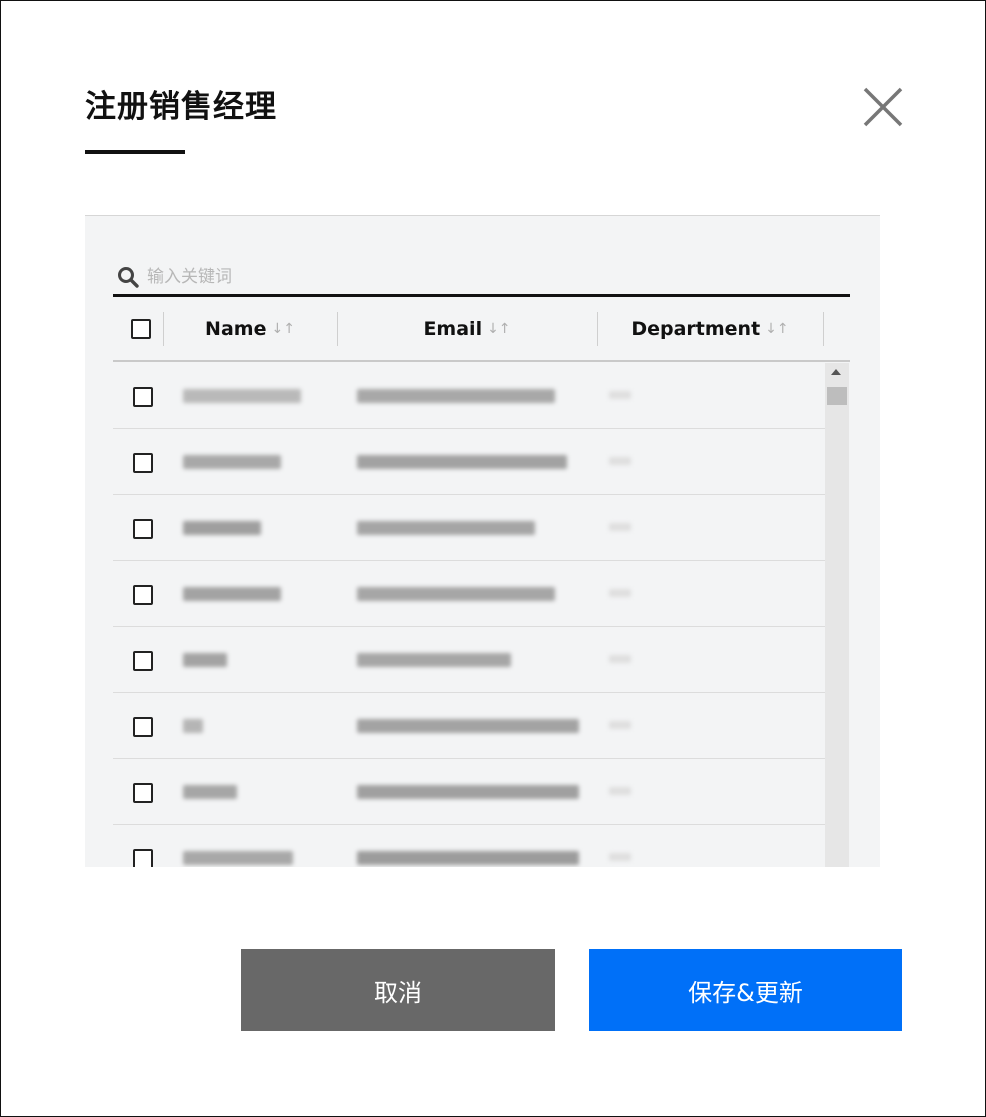 The image size is (986, 1117). Describe the element at coordinates (128, 277) in the screenshot. I see `search-icon` at that location.